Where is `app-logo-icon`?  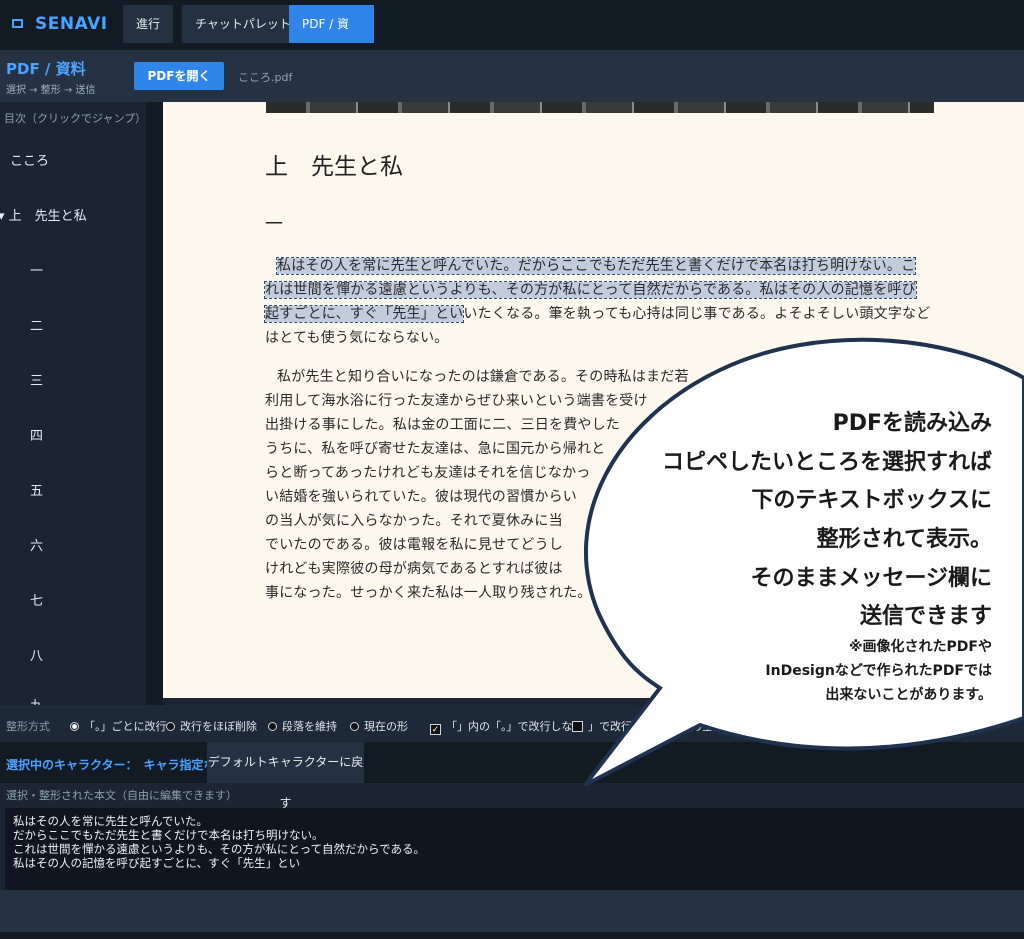 app-logo-icon is located at coordinates (17, 23).